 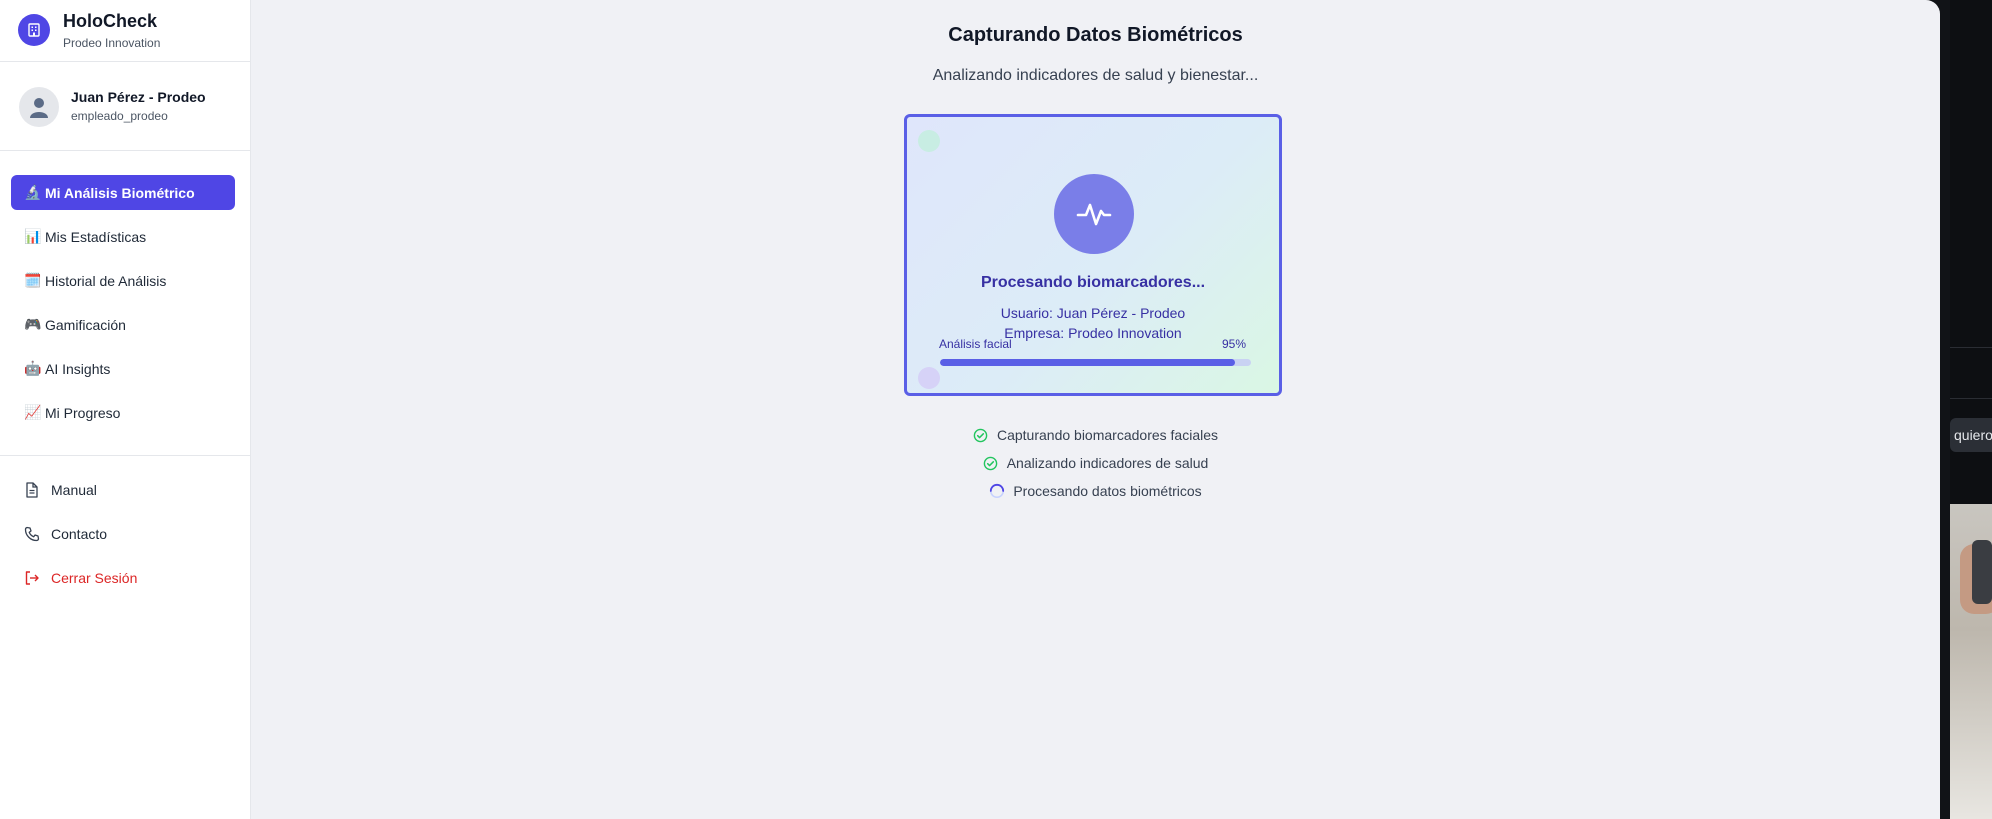 I want to click on nav-item-estadisticas: 📊 Mis Estadísticas, so click(x=123, y=236).